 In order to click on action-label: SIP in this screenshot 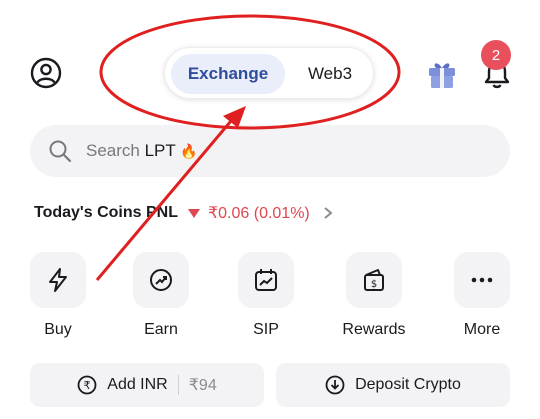, I will do `click(266, 329)`.